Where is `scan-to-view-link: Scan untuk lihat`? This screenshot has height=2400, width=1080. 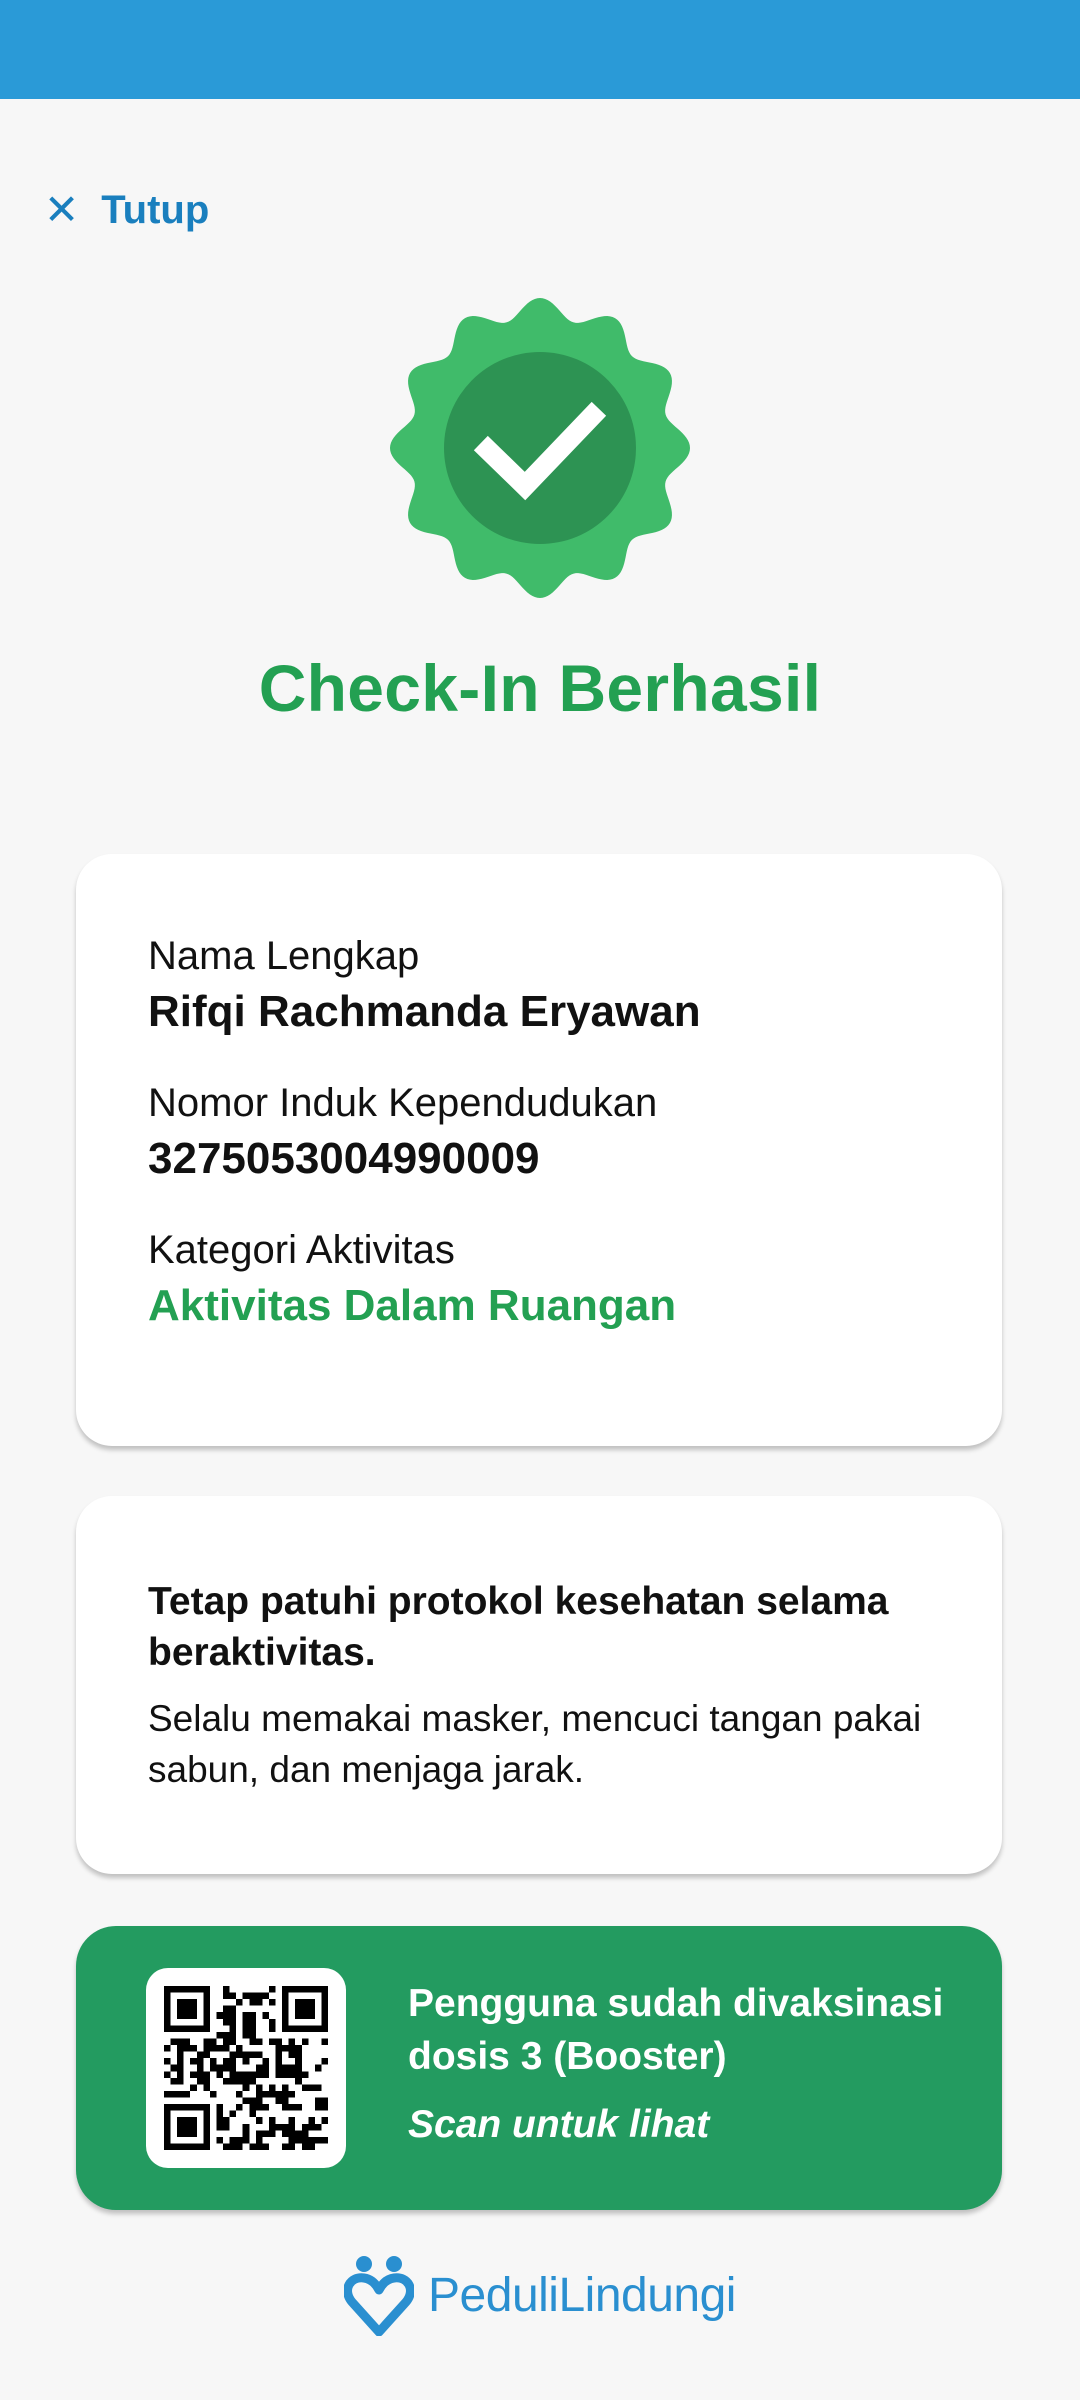
scan-to-view-link: Scan untuk lihat is located at coordinates (688, 2125).